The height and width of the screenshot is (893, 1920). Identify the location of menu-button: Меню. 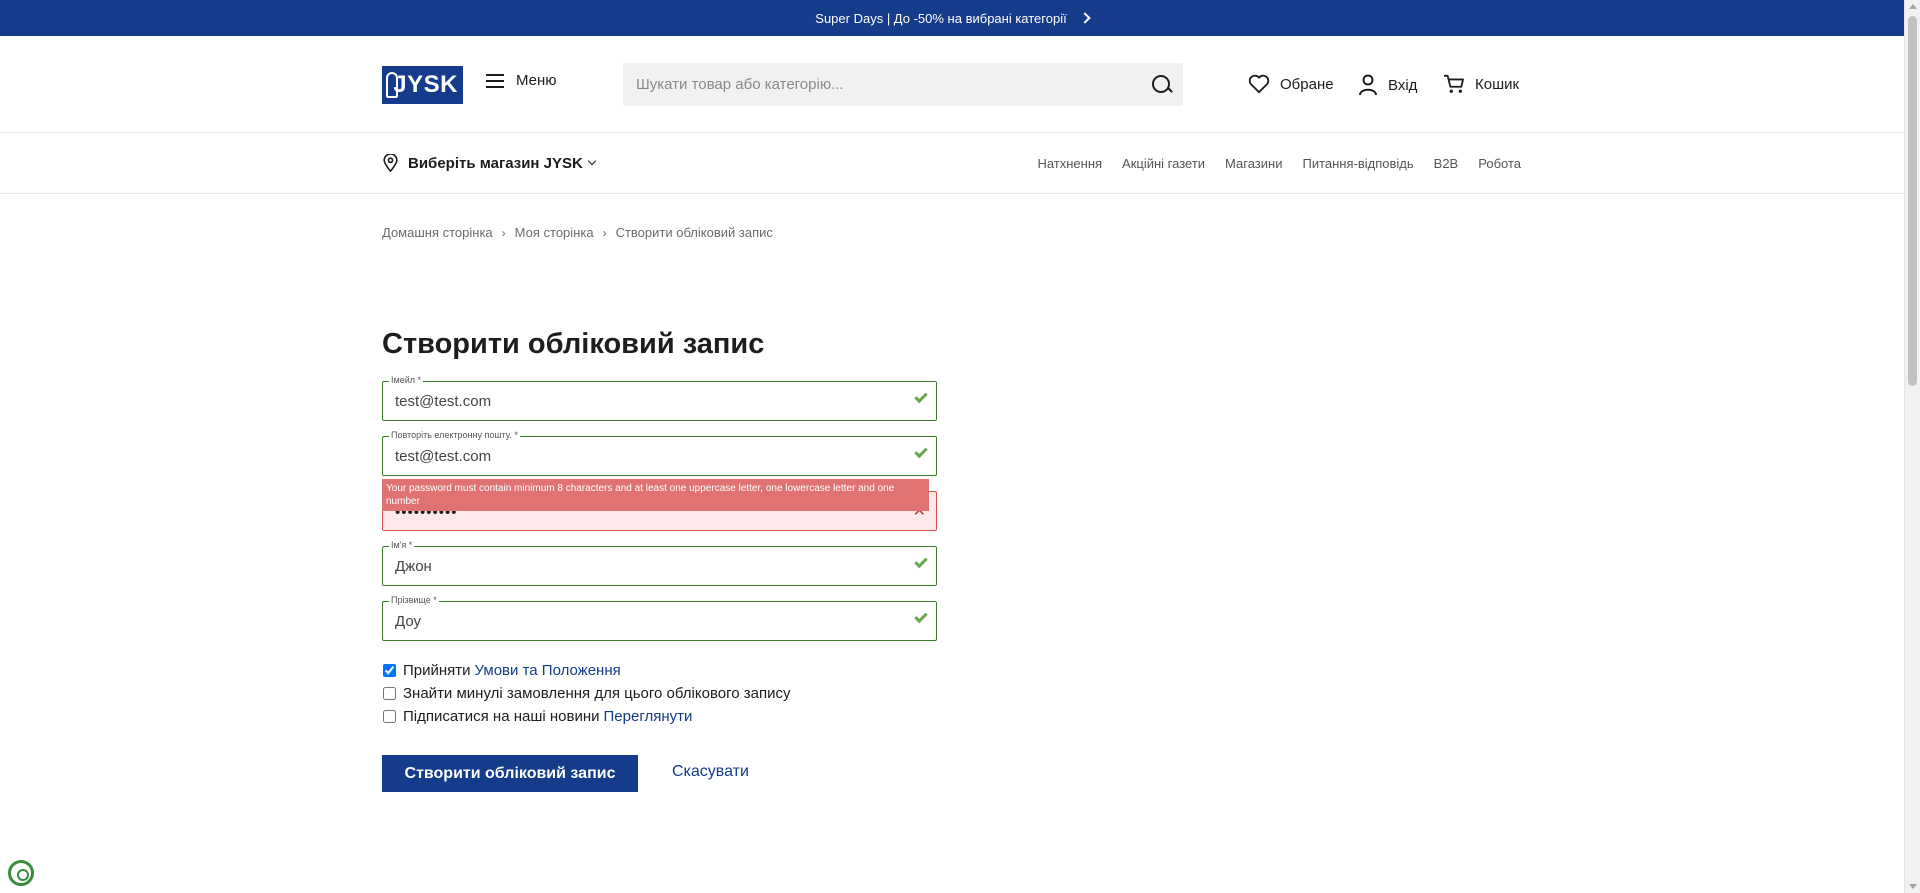
(521, 80).